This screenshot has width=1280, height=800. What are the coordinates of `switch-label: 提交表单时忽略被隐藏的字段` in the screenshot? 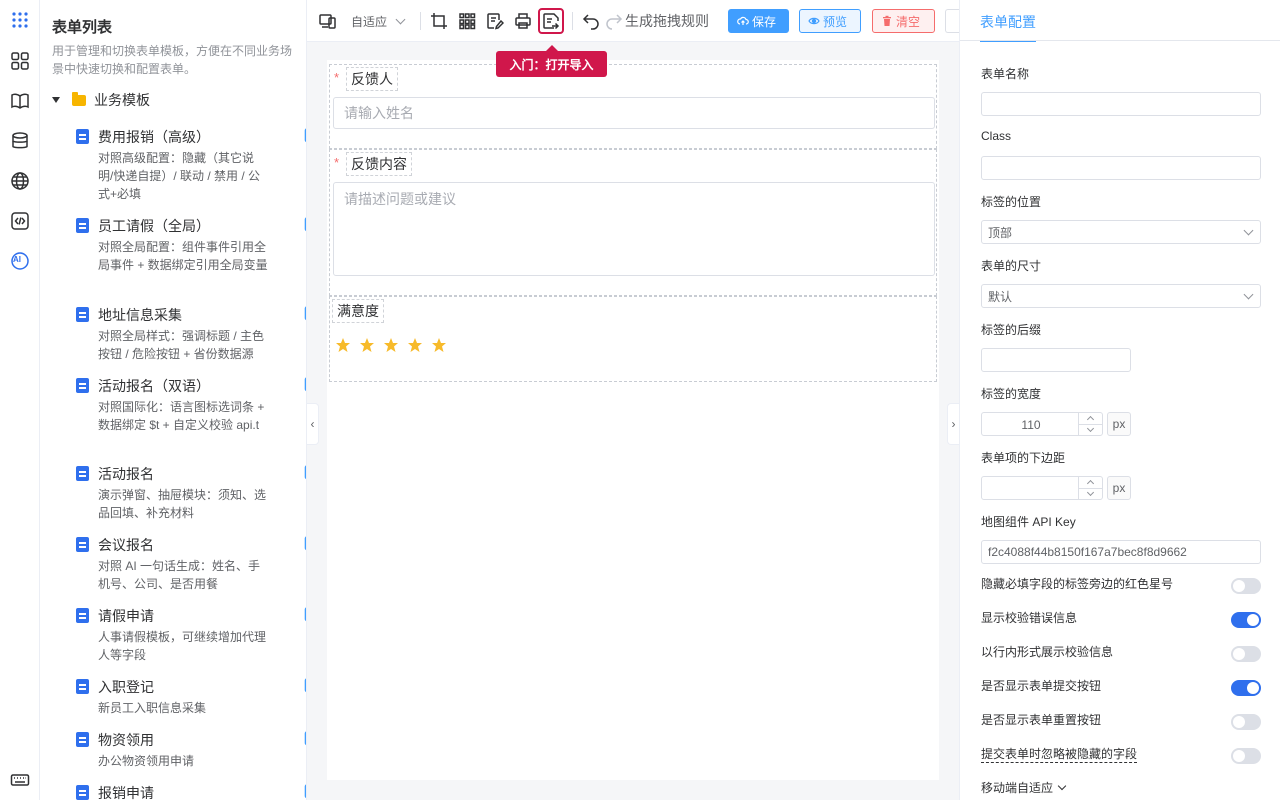 It's located at (1059, 755).